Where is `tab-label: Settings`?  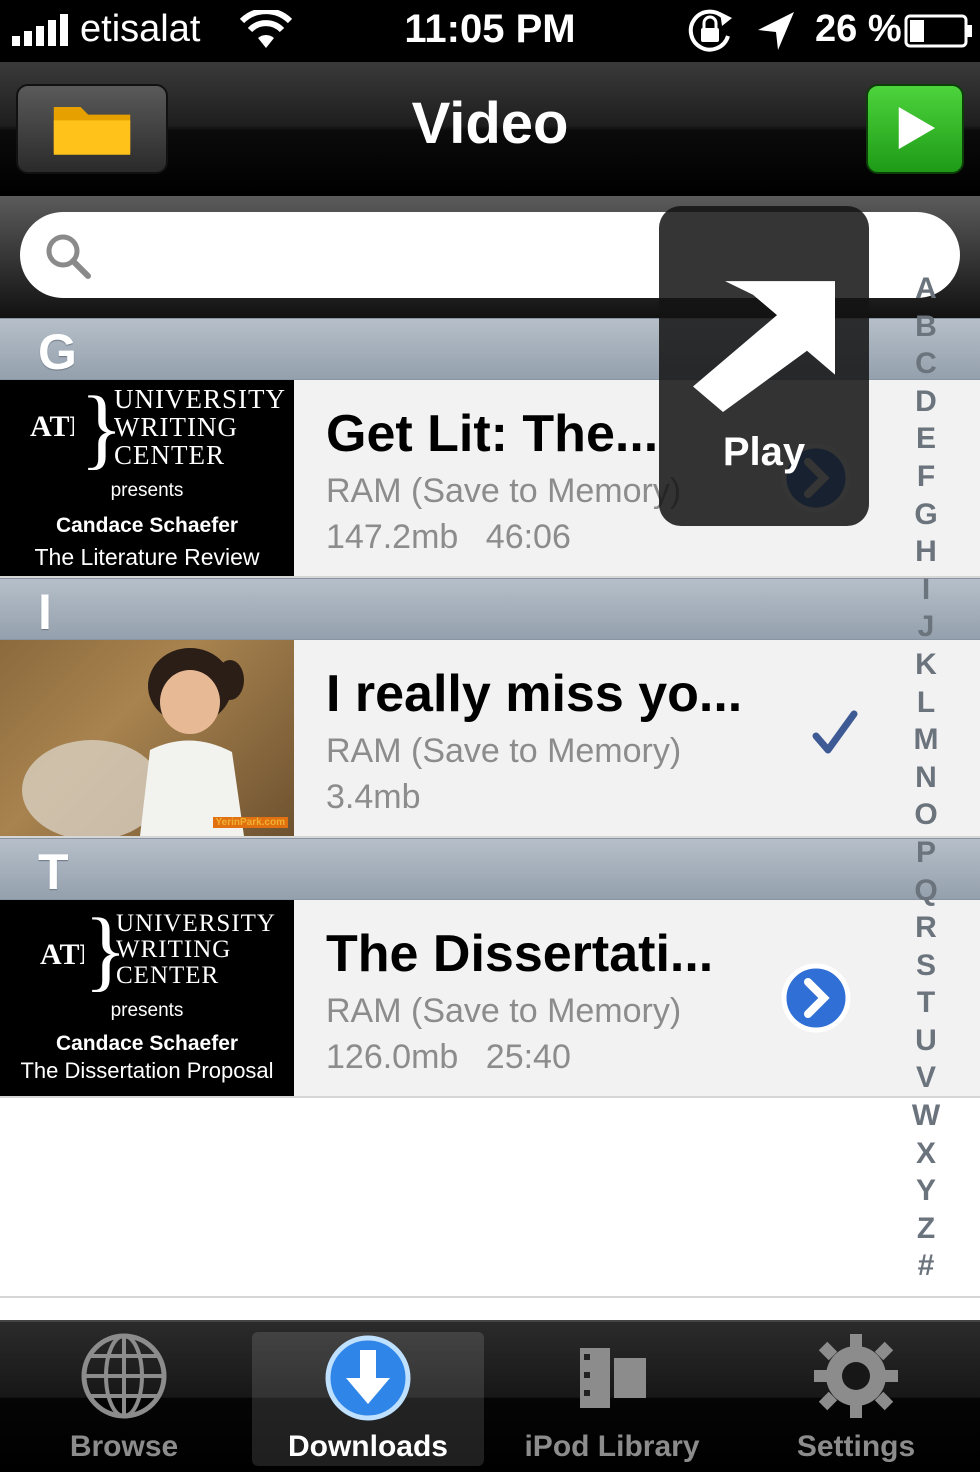 tab-label: Settings is located at coordinates (856, 1446).